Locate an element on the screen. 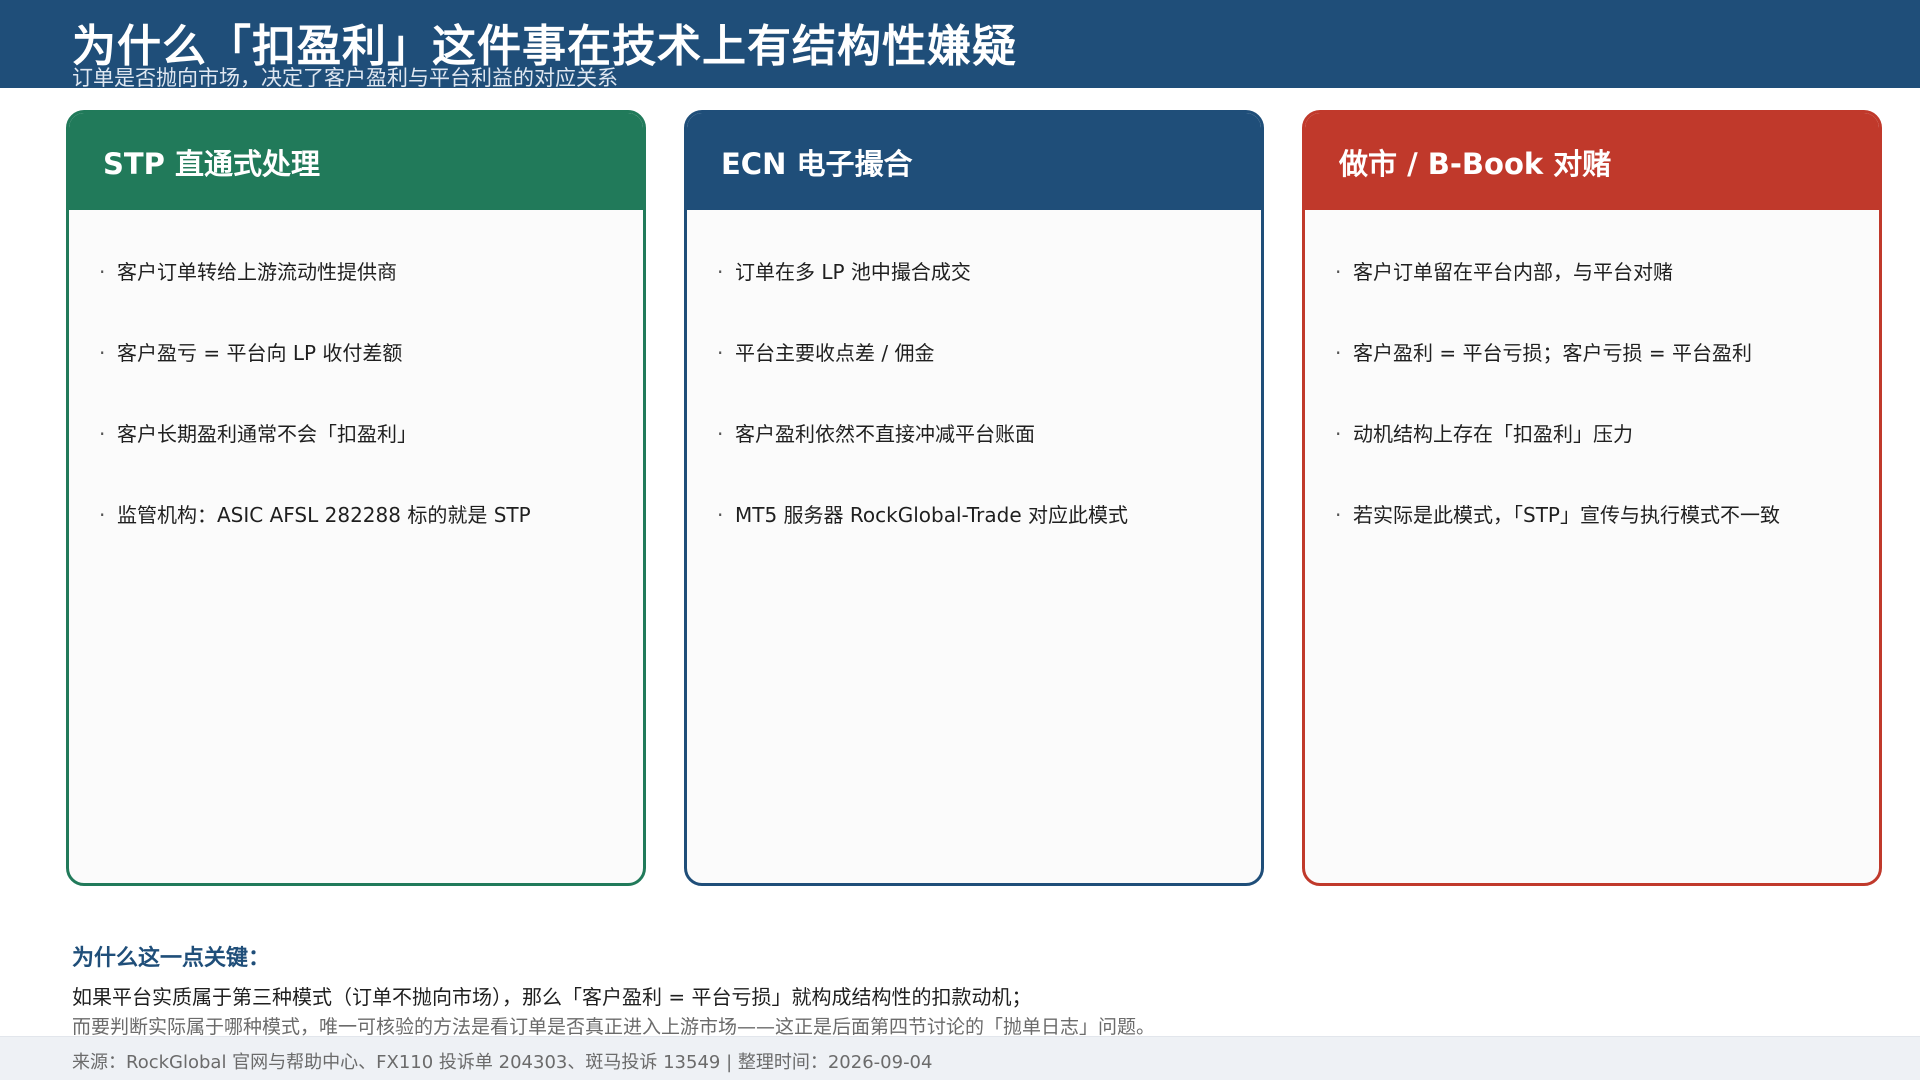 The height and width of the screenshot is (1080, 1920). list-item: · 监管机构：ASIC AFSL 282288 标的就是 STP is located at coordinates (361, 541).